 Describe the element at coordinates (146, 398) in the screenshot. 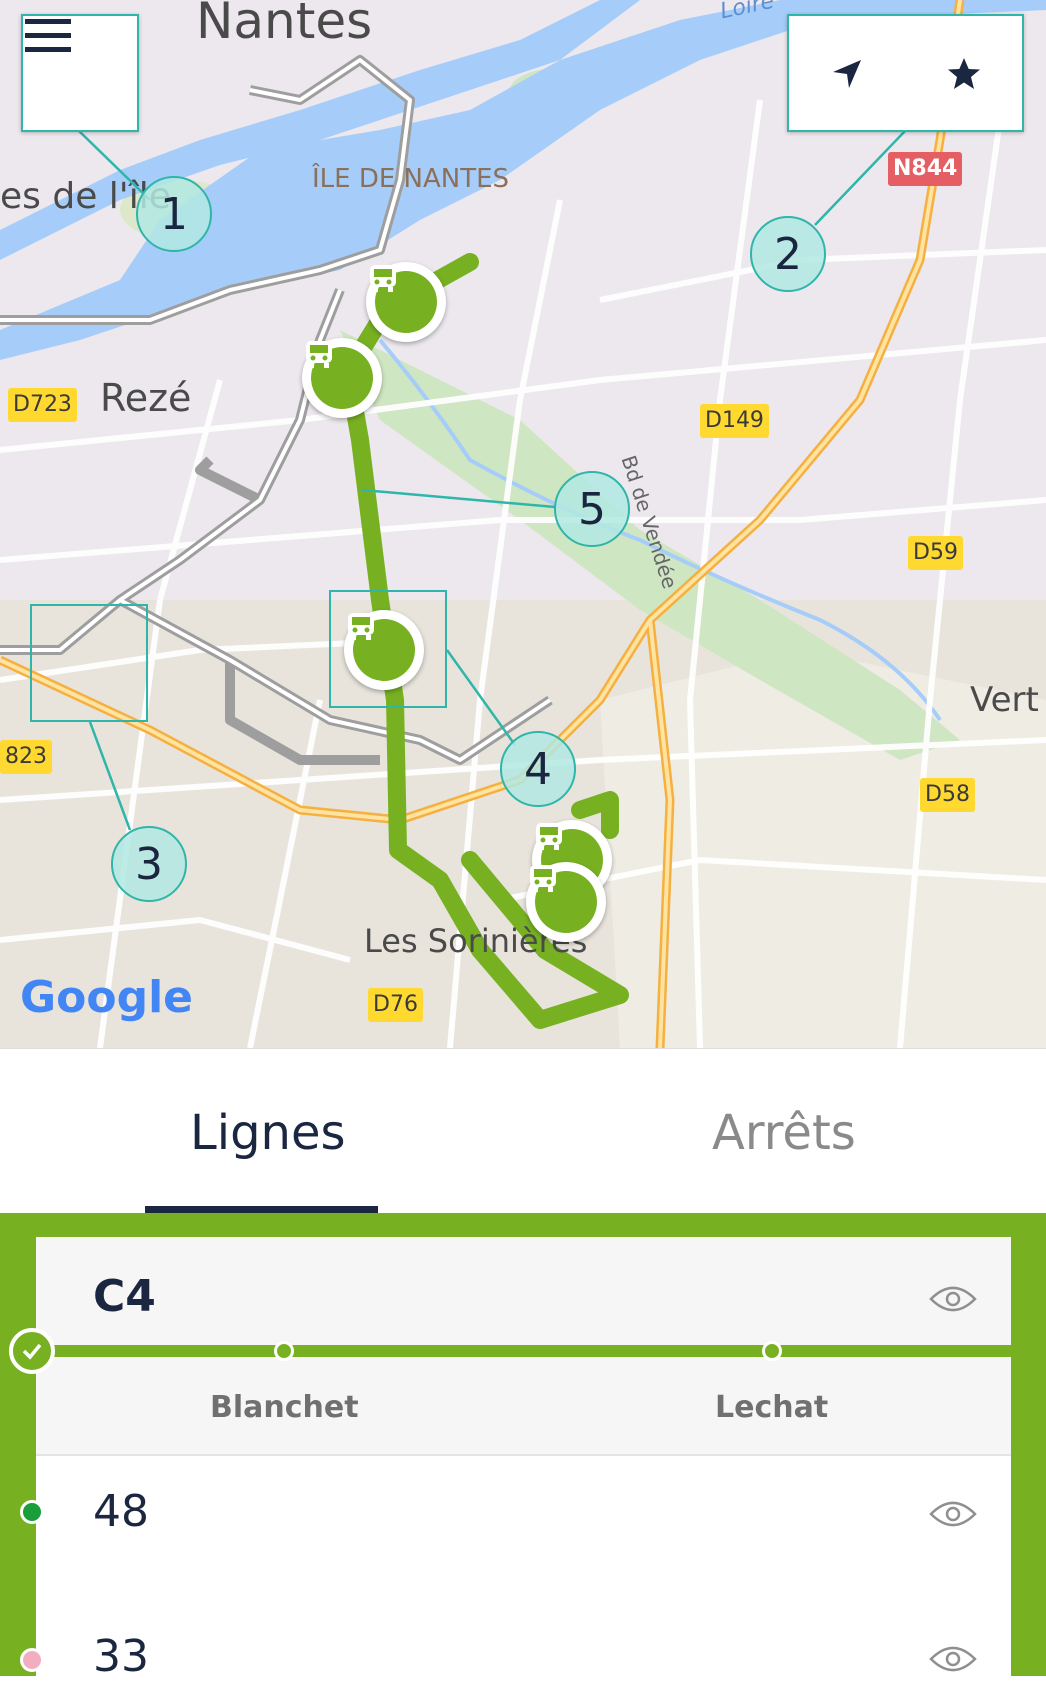

I see `map-label-reze: Rezé` at that location.